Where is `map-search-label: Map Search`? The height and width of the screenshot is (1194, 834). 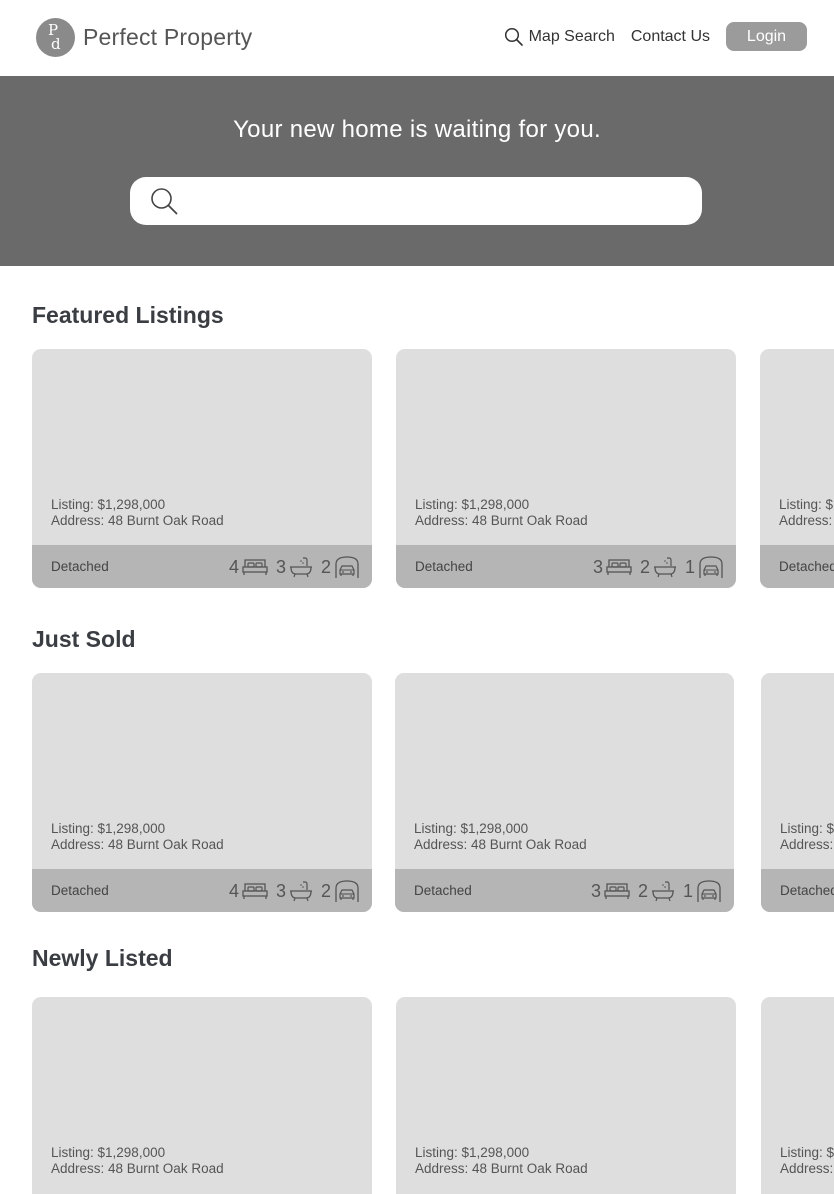 map-search-label: Map Search is located at coordinates (571, 36).